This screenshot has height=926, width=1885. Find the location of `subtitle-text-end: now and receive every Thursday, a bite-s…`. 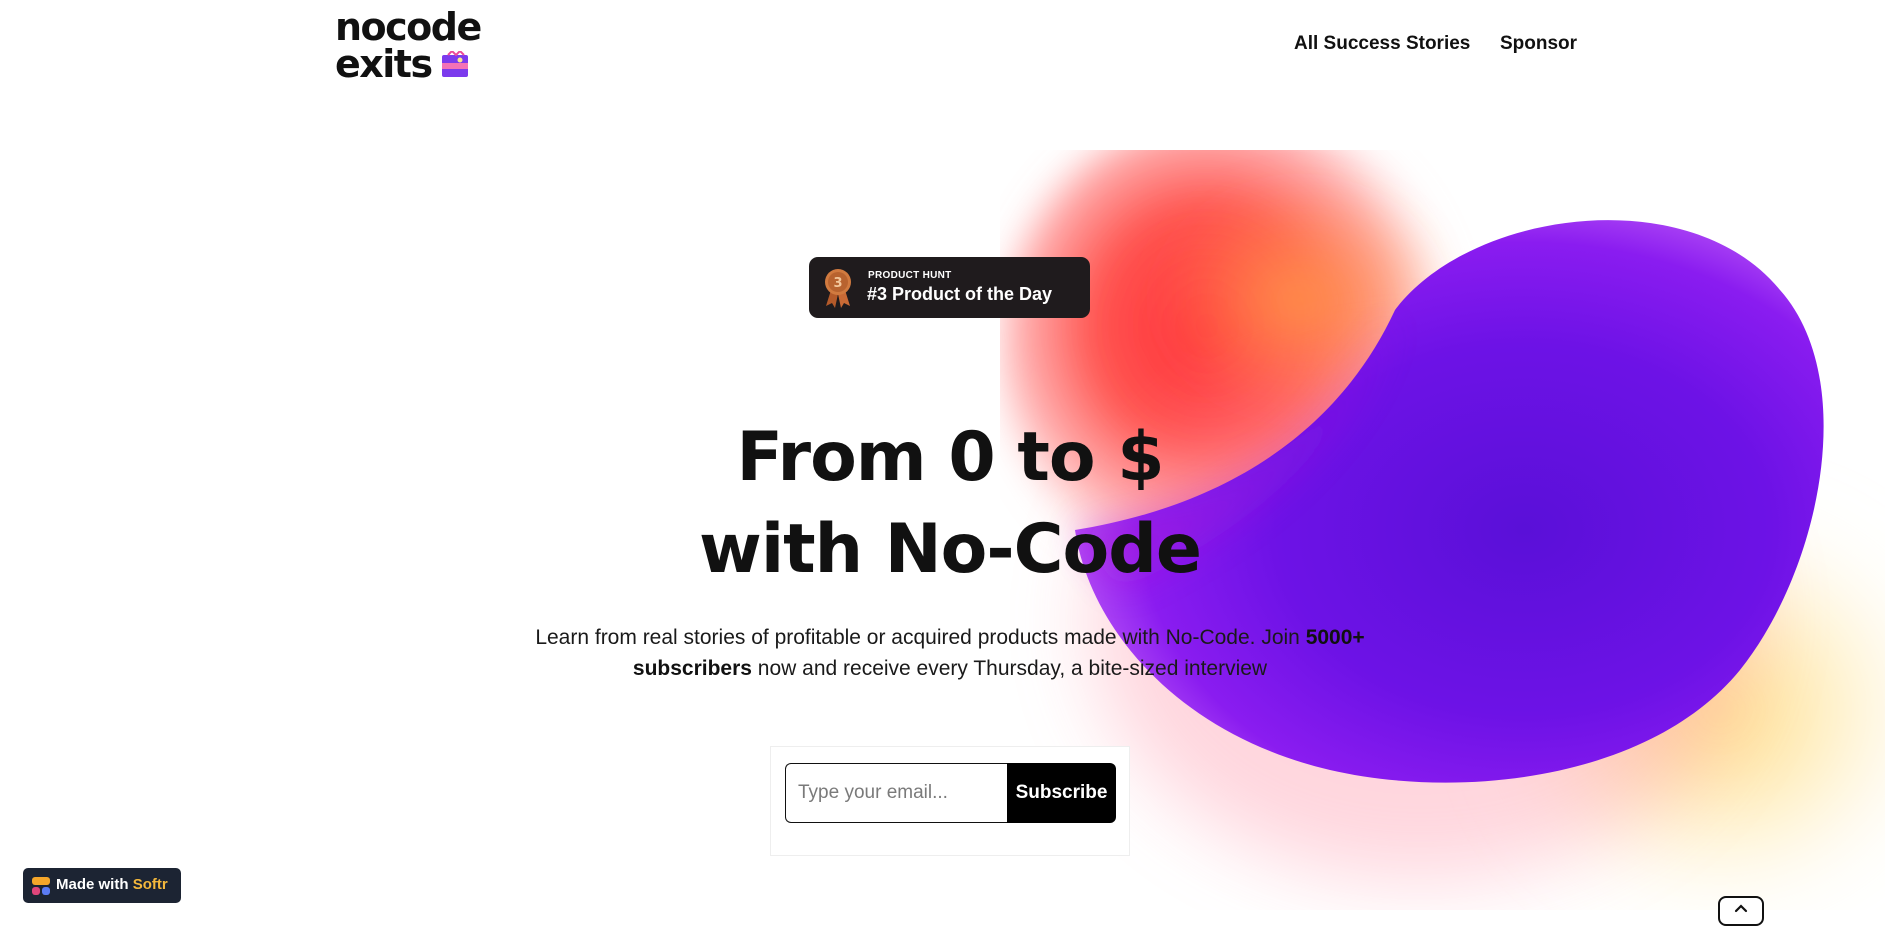

subtitle-text-end: now and receive every Thursday, a bite-s… is located at coordinates (1009, 668).